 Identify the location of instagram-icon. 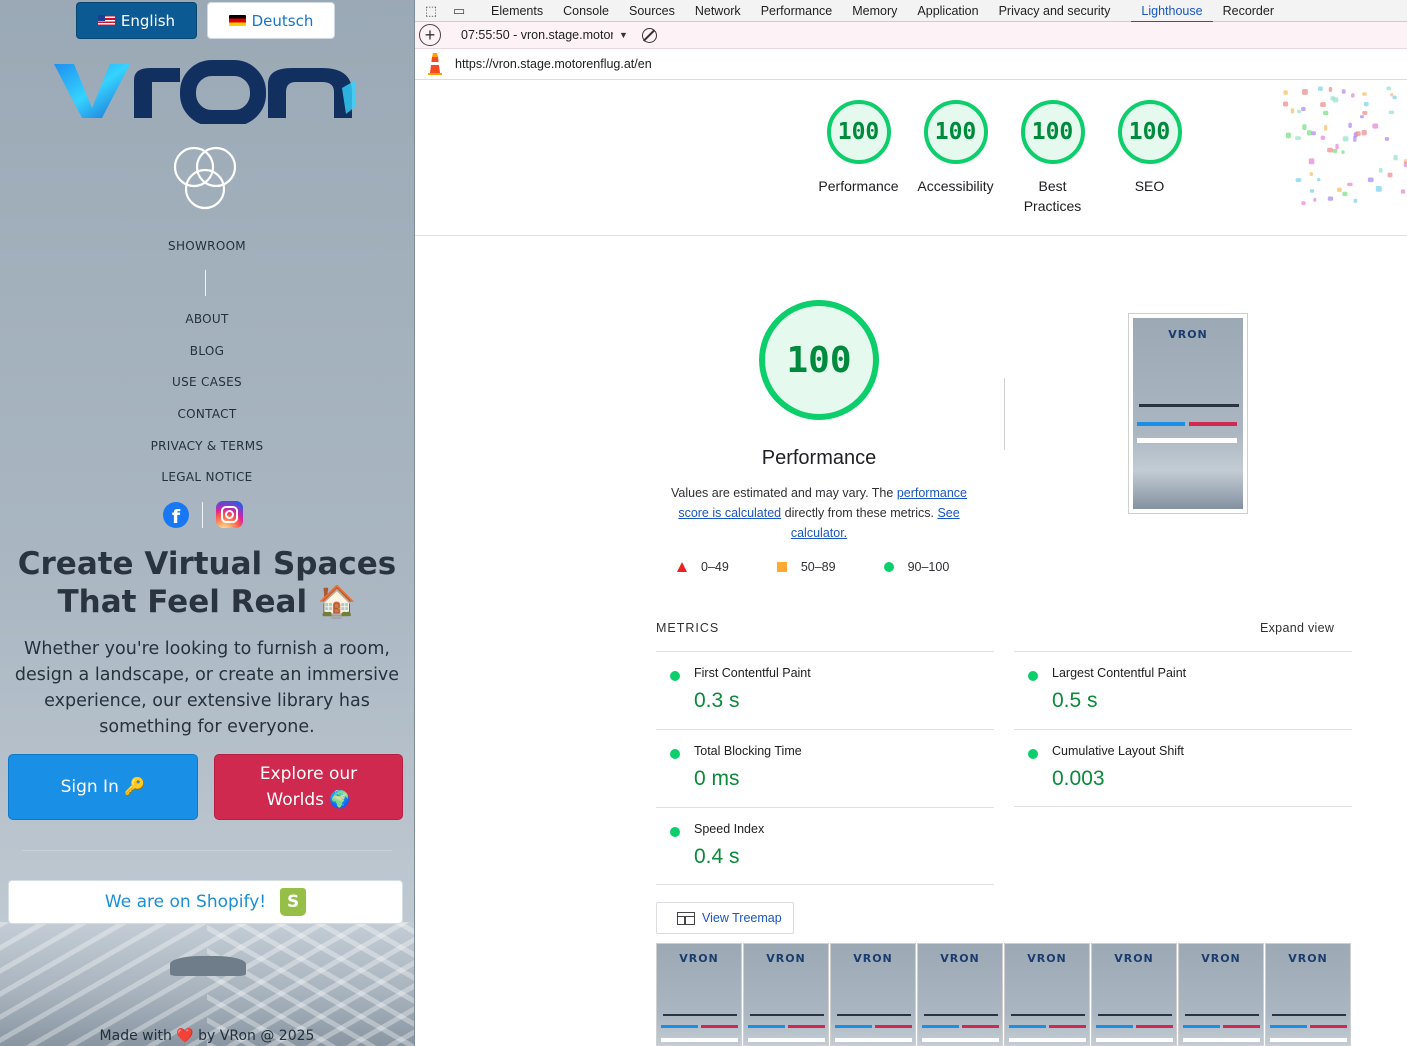
(229, 514).